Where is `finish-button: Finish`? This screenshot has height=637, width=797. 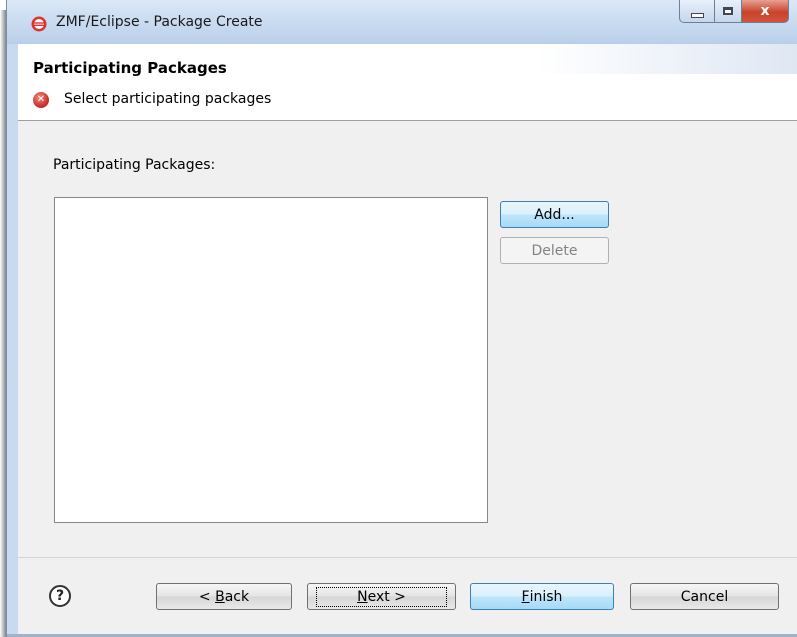 finish-button: Finish is located at coordinates (542, 596).